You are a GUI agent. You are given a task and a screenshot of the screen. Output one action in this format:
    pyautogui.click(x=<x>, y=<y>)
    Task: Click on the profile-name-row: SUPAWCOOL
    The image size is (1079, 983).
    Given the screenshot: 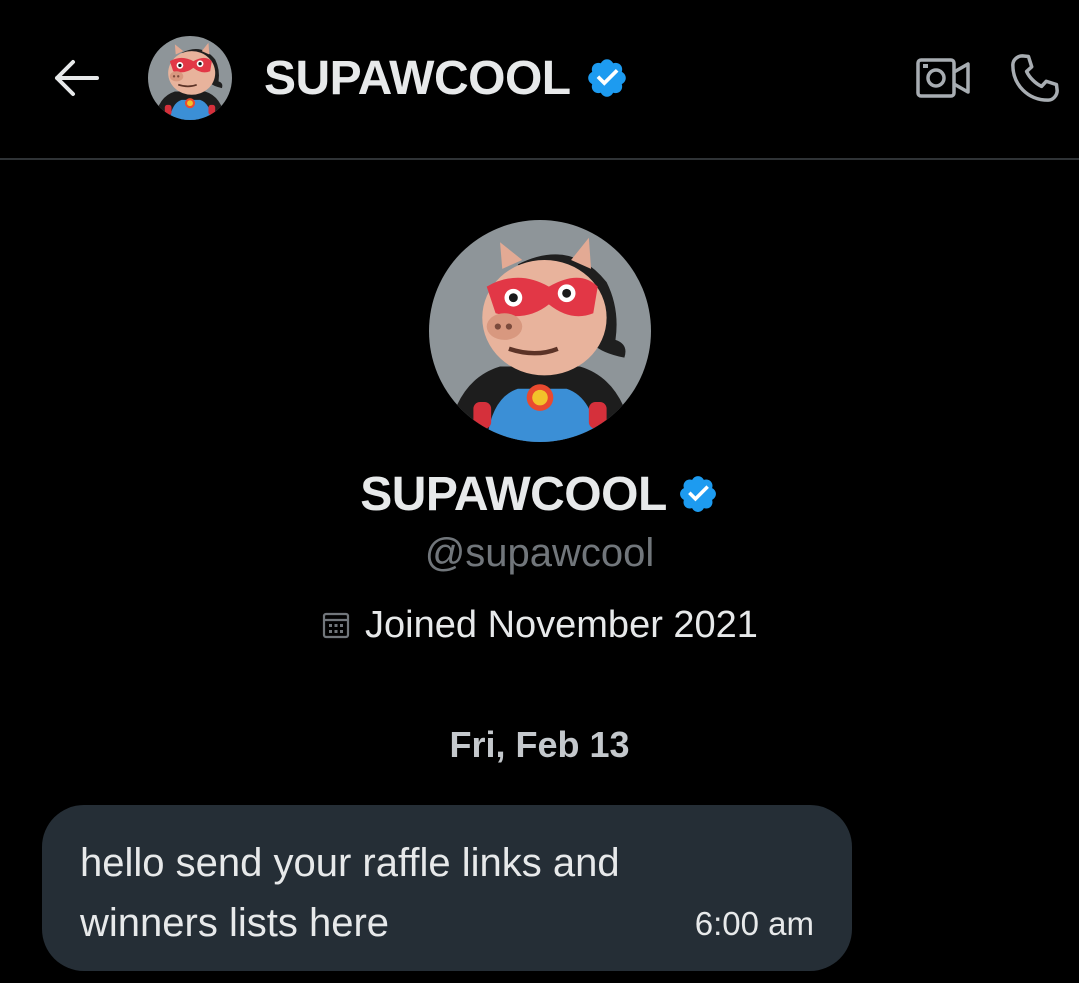 What is the action you would take?
    pyautogui.click(x=539, y=494)
    